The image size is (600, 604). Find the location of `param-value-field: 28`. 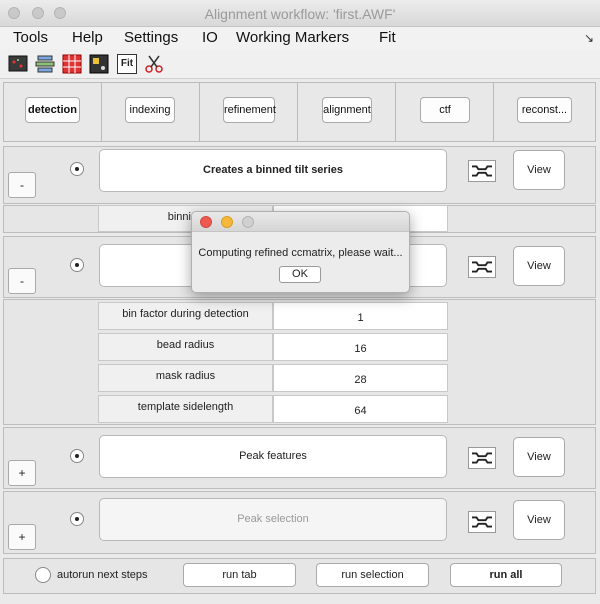

param-value-field: 28 is located at coordinates (360, 378).